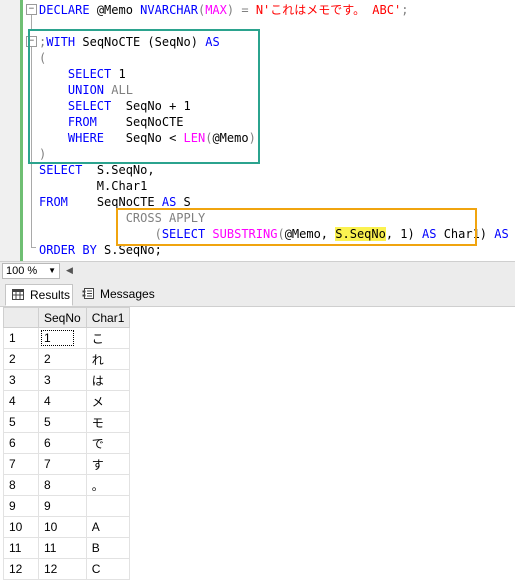 This screenshot has width=515, height=580. Describe the element at coordinates (12, 506) in the screenshot. I see `row-number-value: 9` at that location.